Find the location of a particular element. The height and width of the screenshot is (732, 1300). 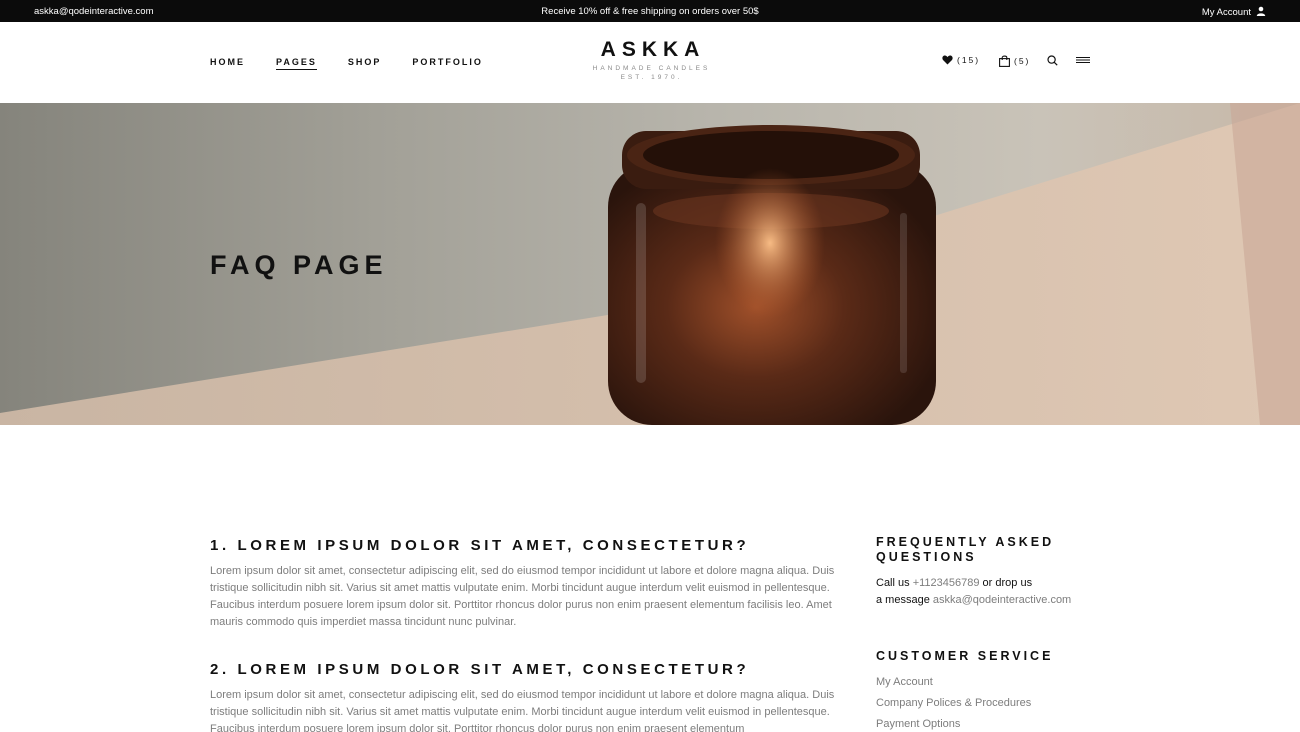

wishlist-button: (15) is located at coordinates (961, 60).